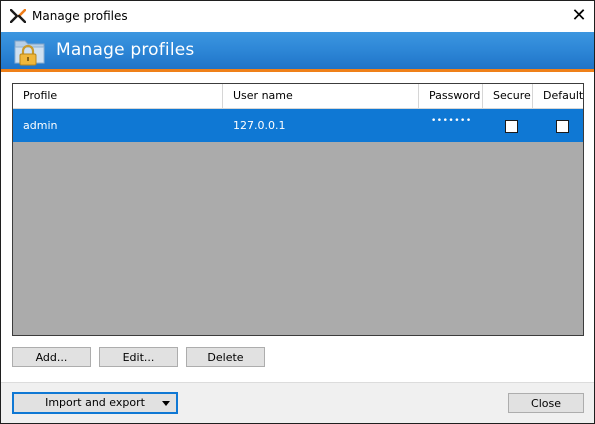 This screenshot has height=424, width=595. I want to click on table-row: admin 127.0.0.1 •••••••, so click(298, 125).